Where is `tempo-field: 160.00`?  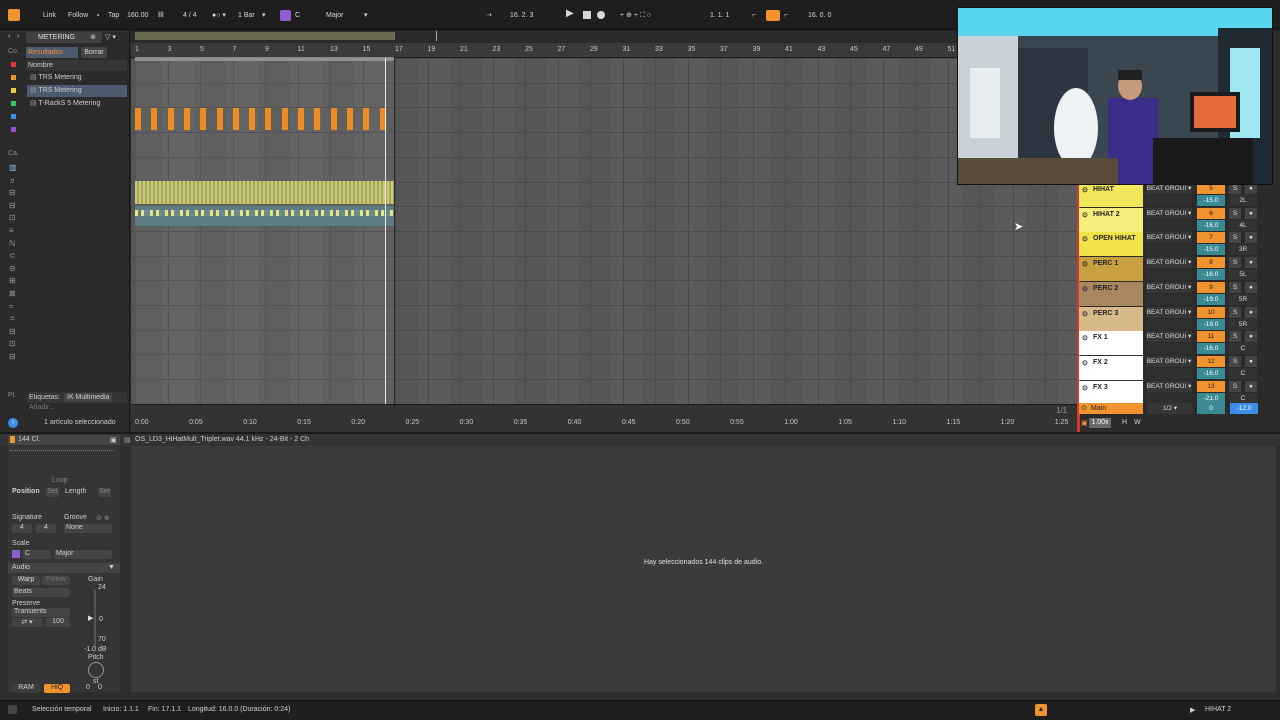 tempo-field: 160.00 is located at coordinates (137, 15).